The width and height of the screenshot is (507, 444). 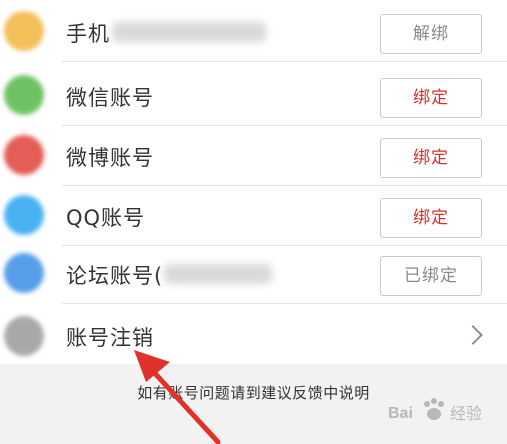 What do you see at coordinates (435, 410) in the screenshot?
I see `baidu-paw-icon: Bai 经验` at bounding box center [435, 410].